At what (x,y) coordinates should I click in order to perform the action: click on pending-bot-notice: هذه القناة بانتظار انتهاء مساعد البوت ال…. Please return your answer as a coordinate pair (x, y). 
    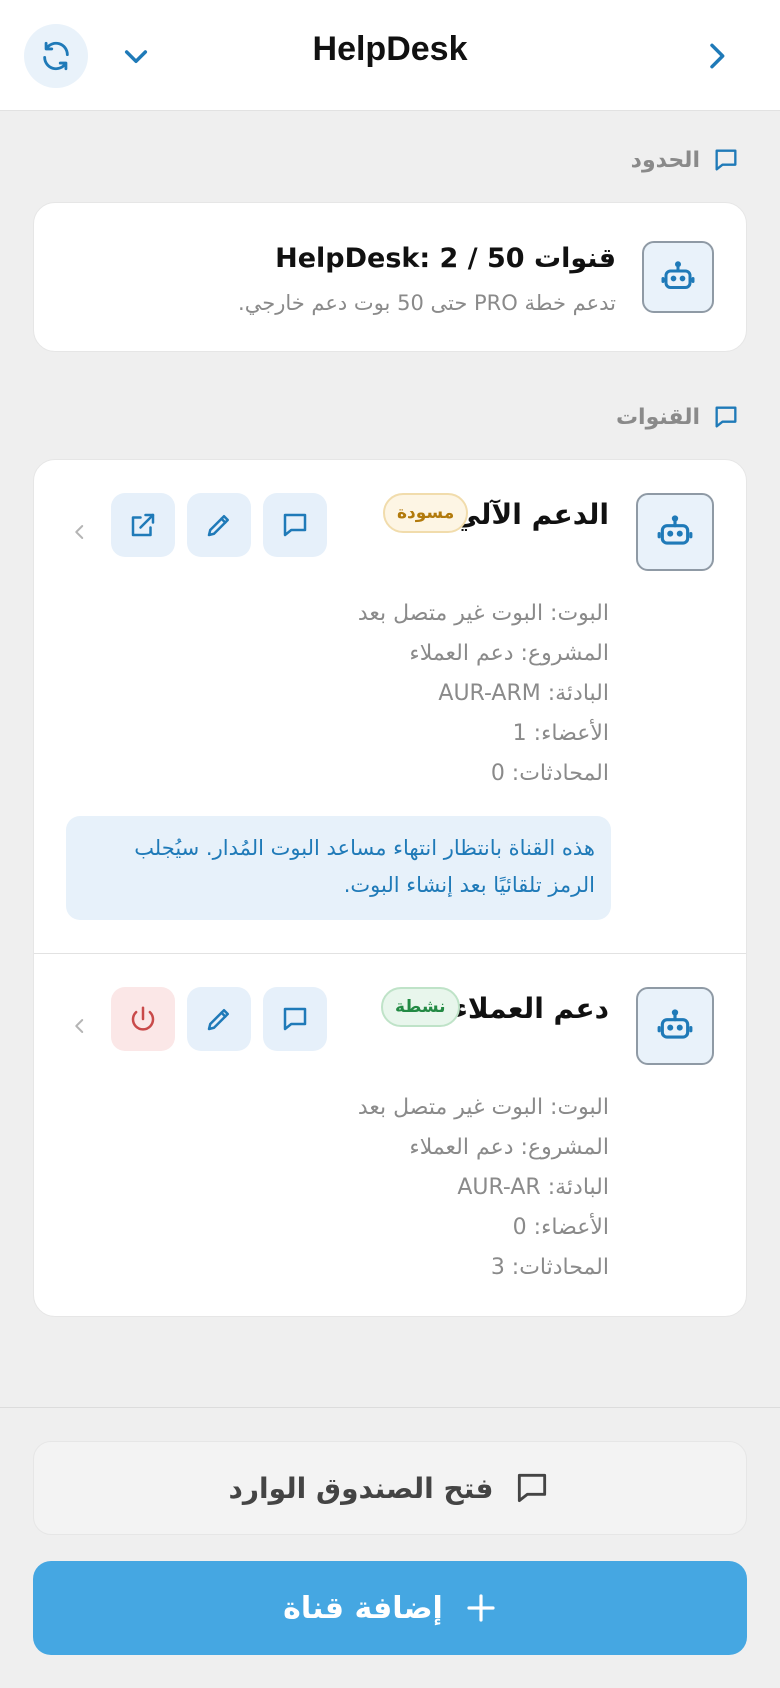
    Looking at the image, I should click on (338, 868).